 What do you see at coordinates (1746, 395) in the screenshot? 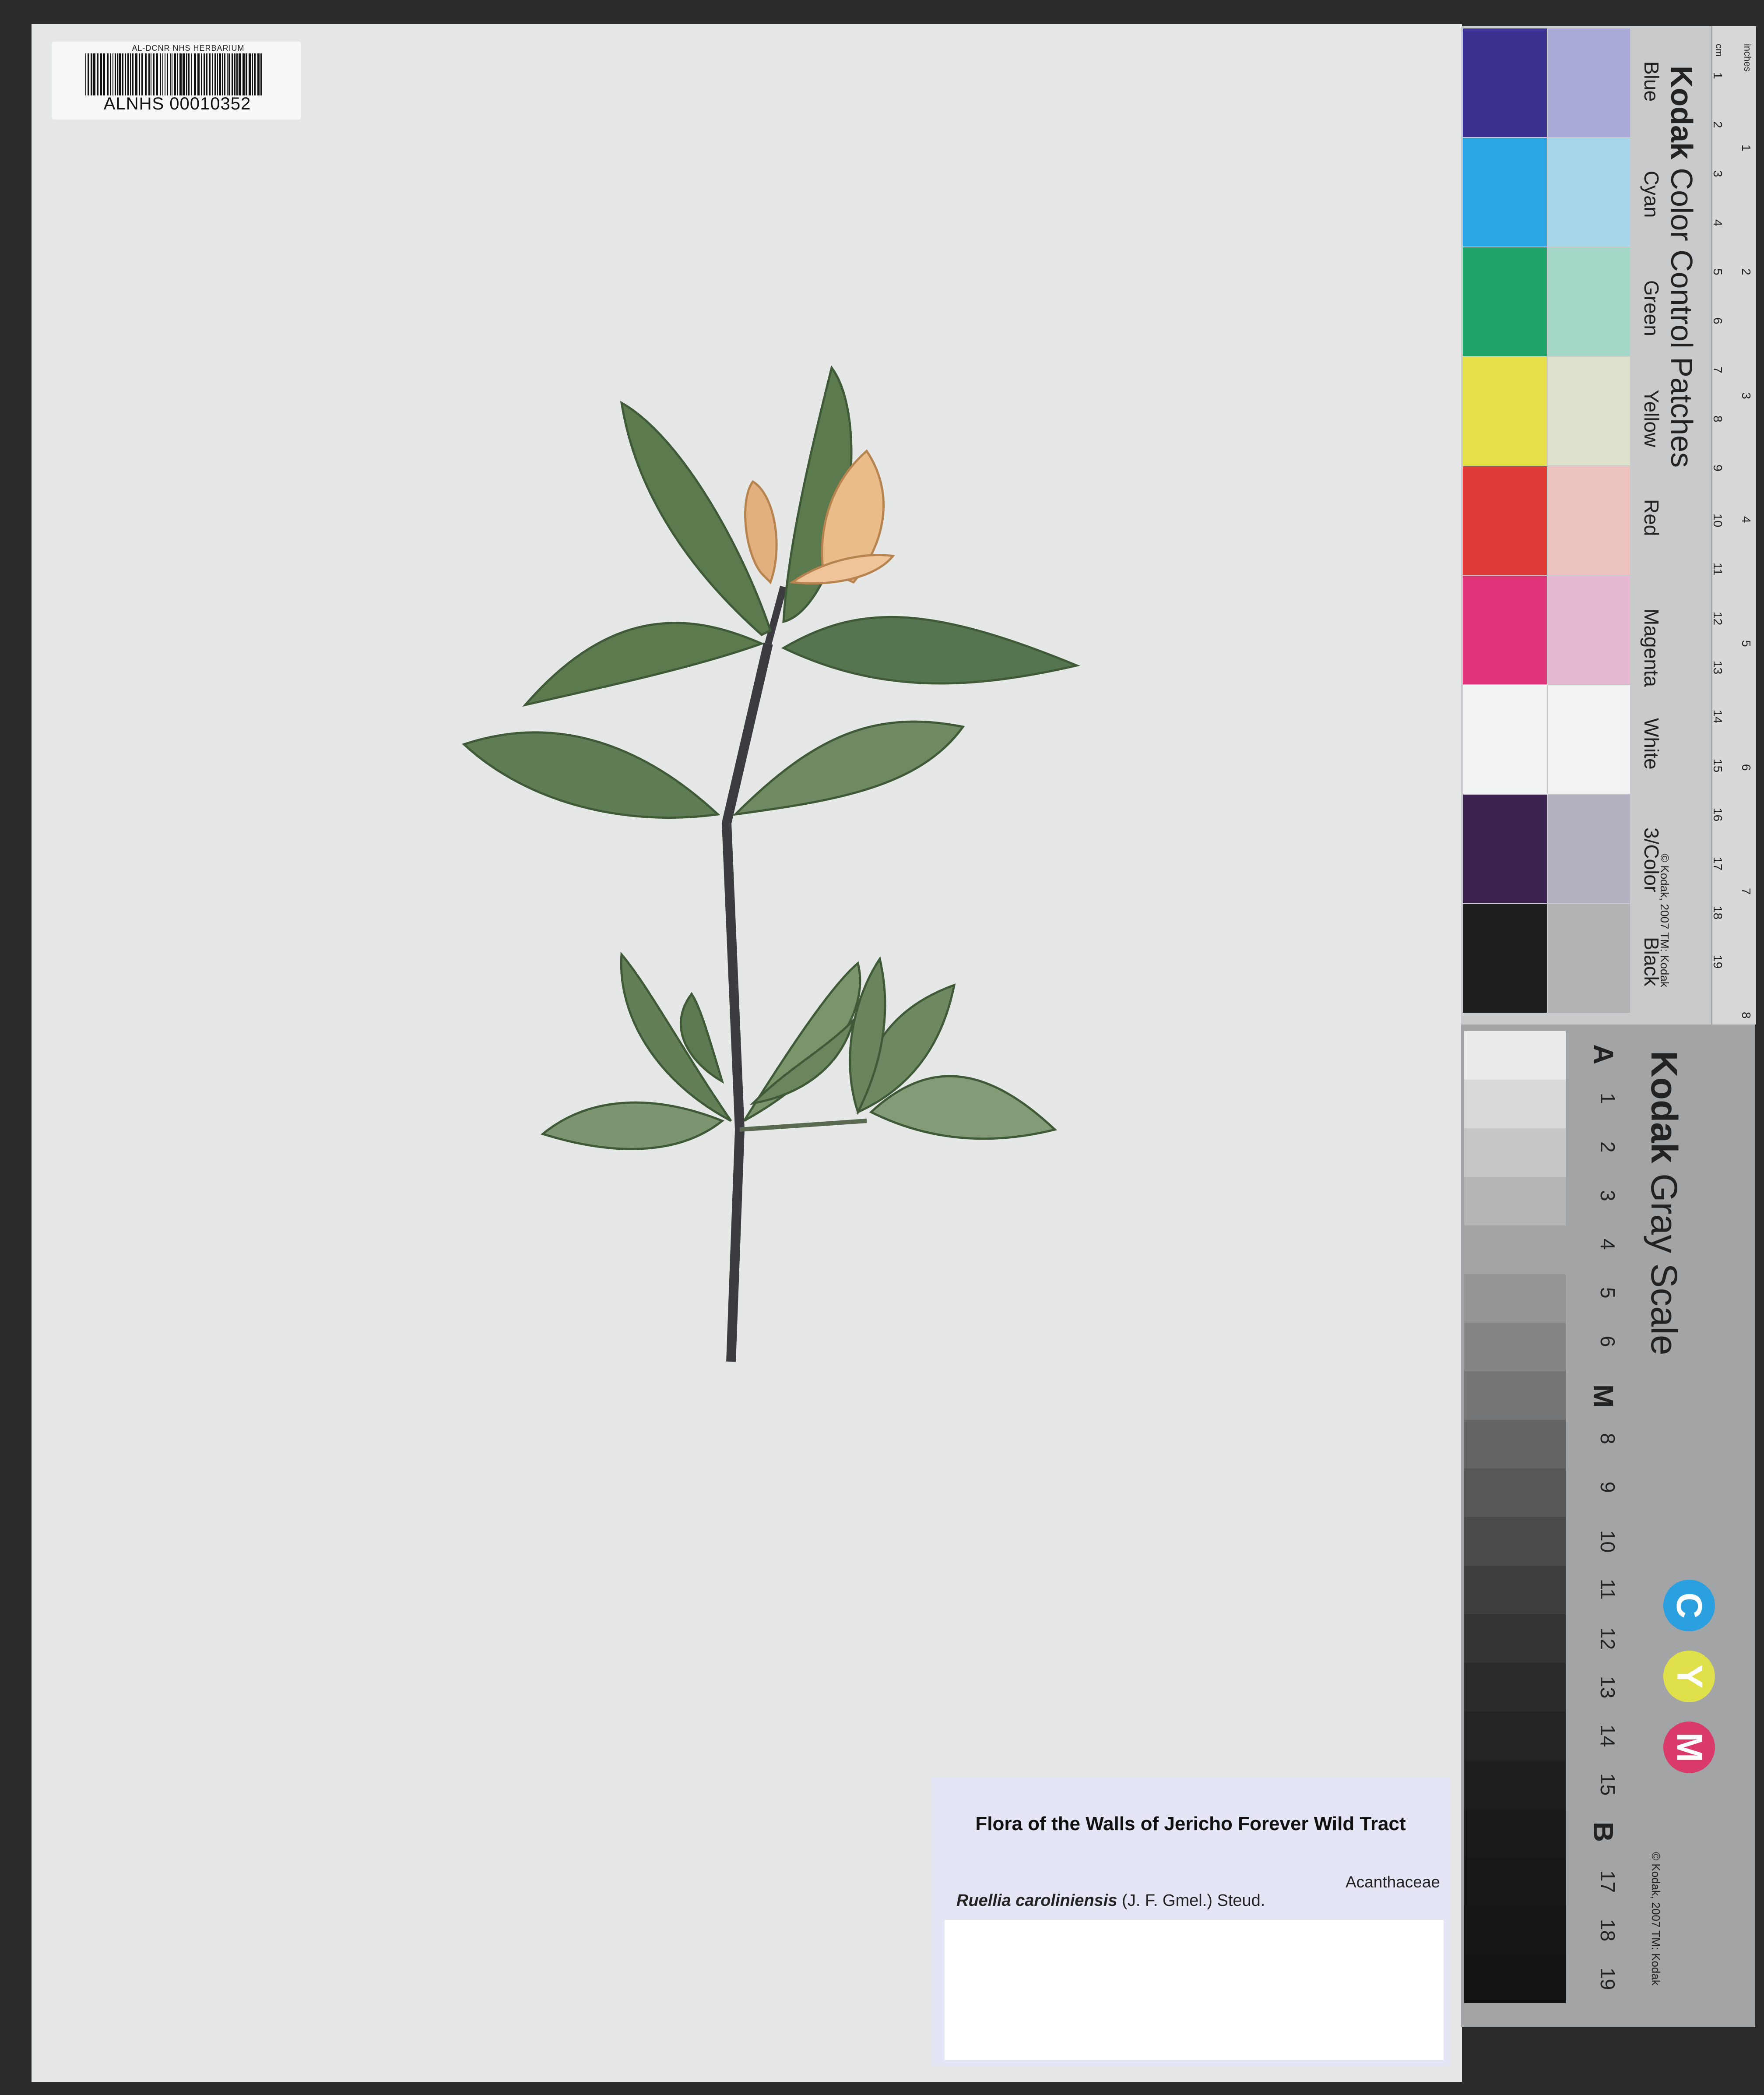
I see `ruler-inch-number: 3` at bounding box center [1746, 395].